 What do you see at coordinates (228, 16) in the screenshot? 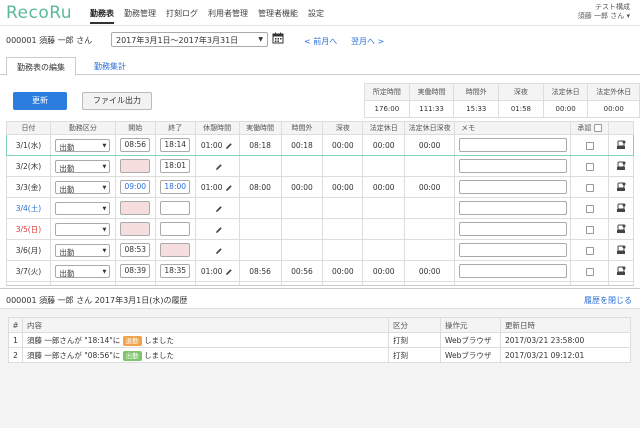
I see `nav-item-riyousha-kanri: 利用者管理` at bounding box center [228, 16].